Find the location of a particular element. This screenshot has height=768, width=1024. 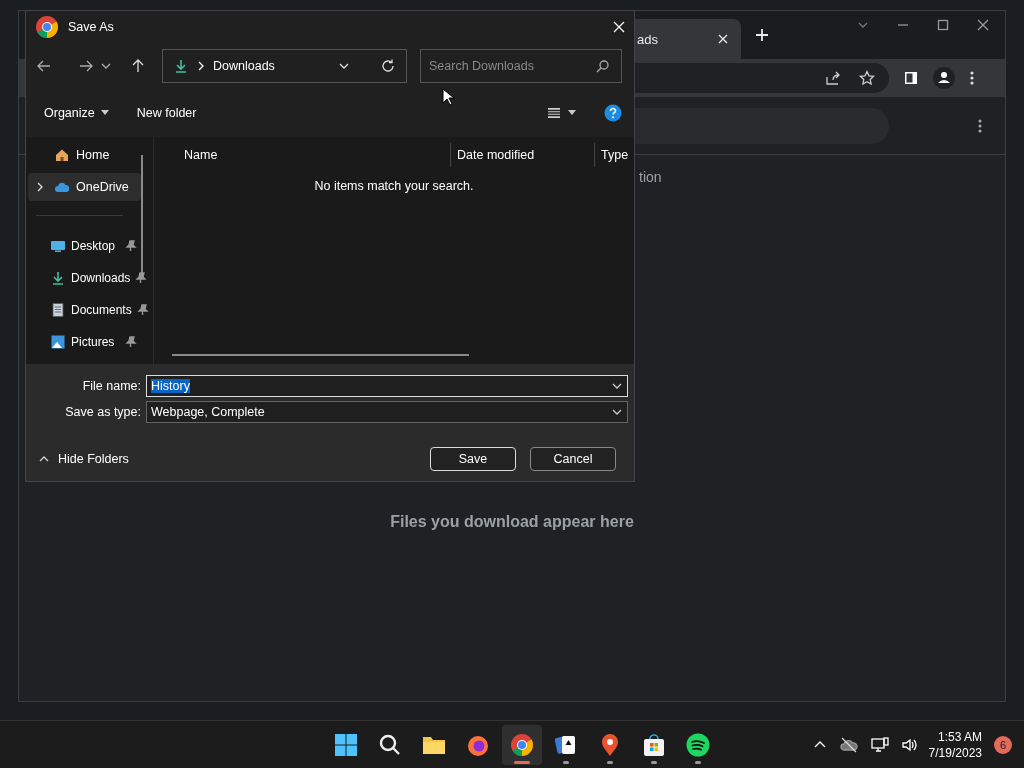

nav-item: Home is located at coordinates (84, 155).